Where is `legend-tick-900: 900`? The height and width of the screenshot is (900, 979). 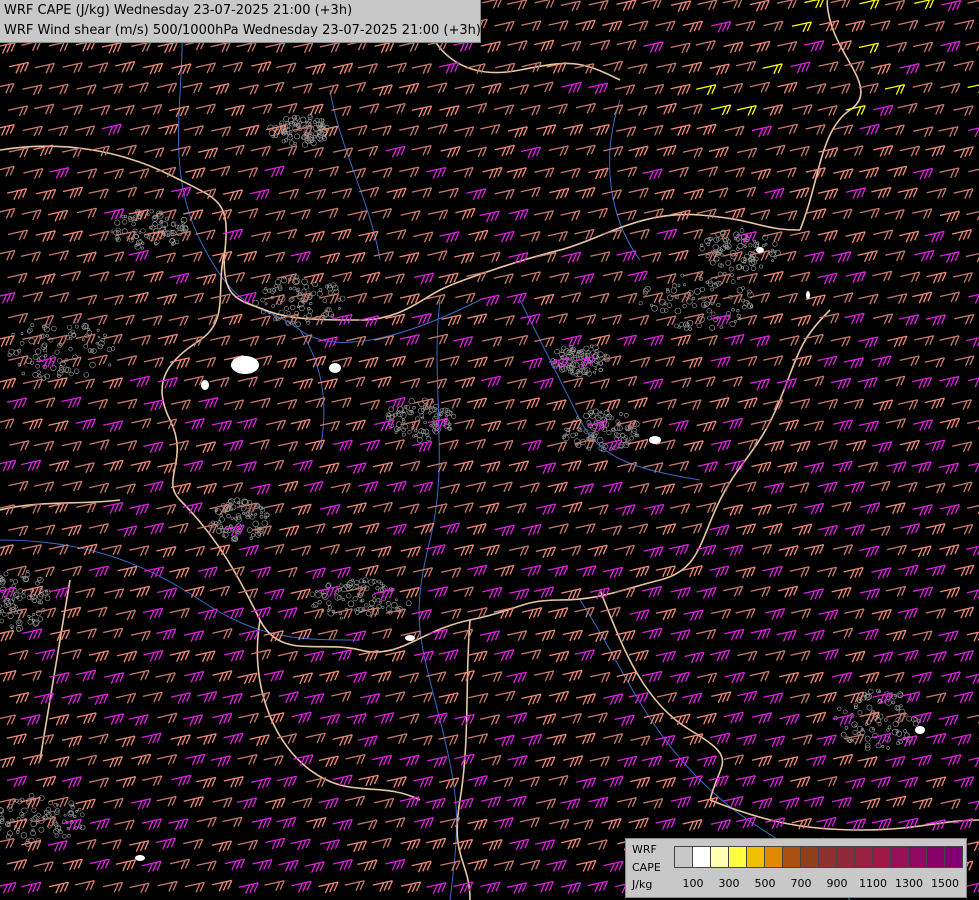
legend-tick-900: 900 is located at coordinates (837, 883).